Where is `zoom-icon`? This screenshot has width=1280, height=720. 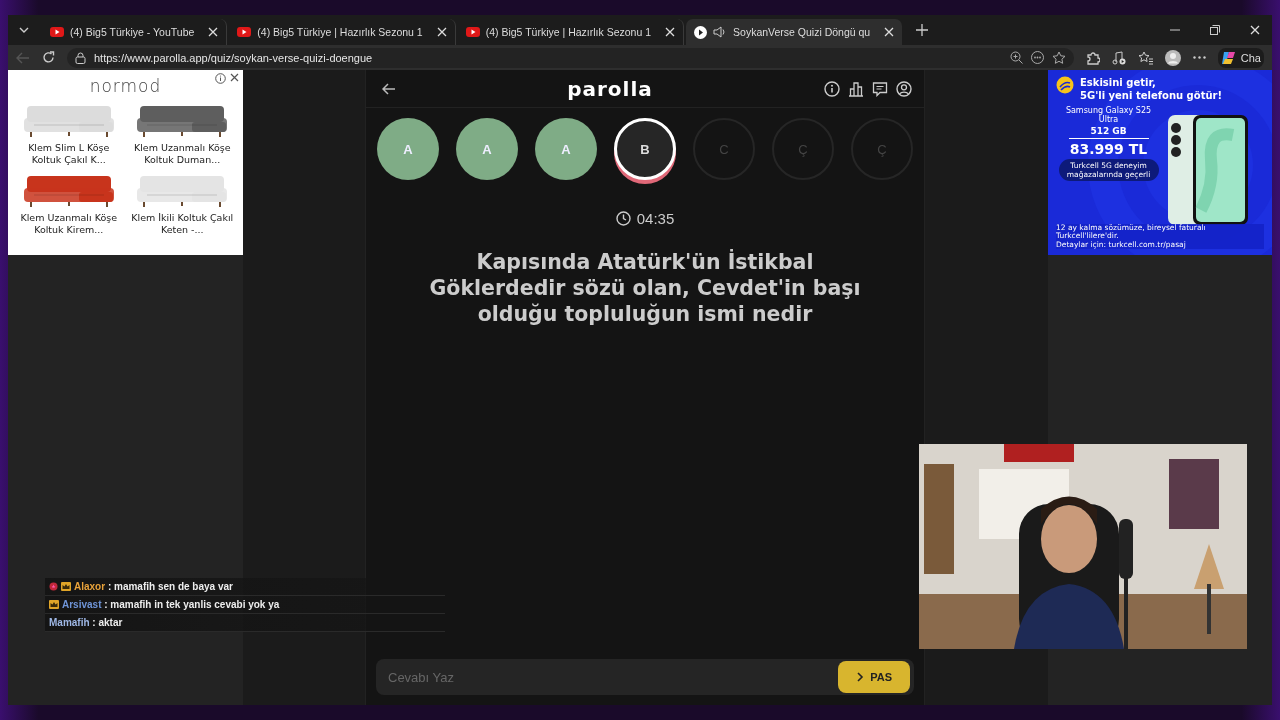
zoom-icon is located at coordinates (1016, 57).